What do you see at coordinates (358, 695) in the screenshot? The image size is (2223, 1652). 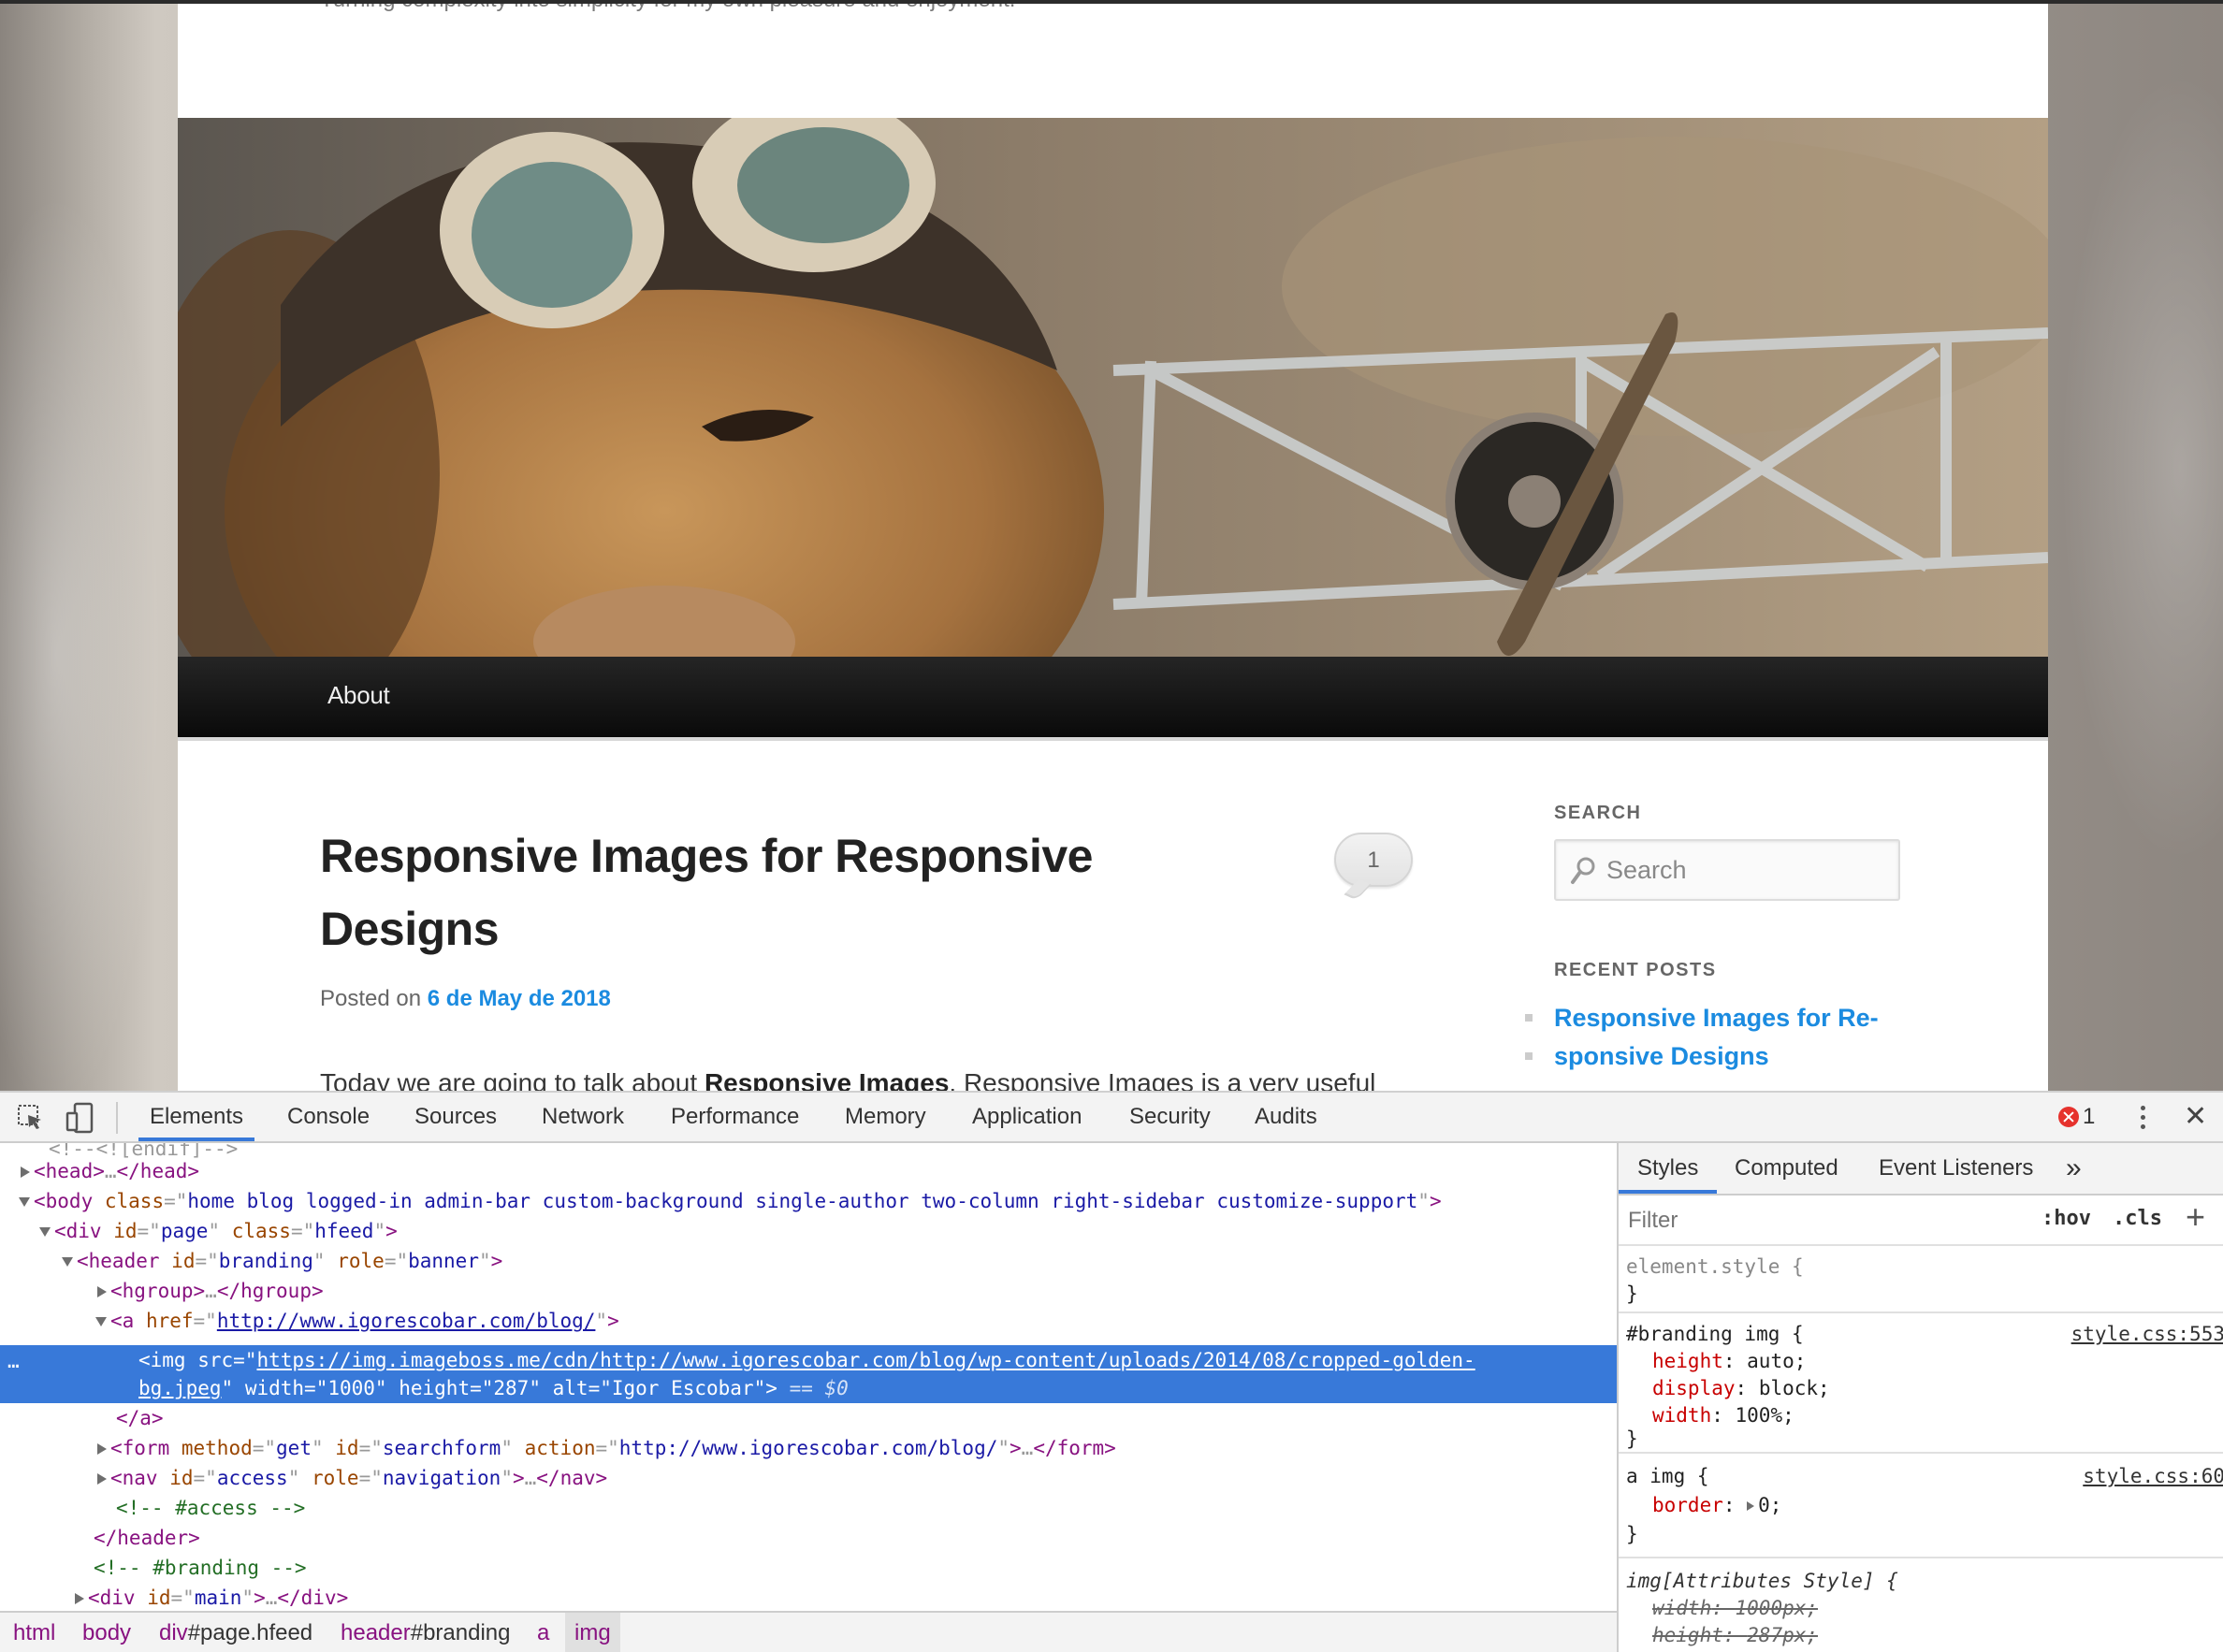 I see `nav-item-about: About` at bounding box center [358, 695].